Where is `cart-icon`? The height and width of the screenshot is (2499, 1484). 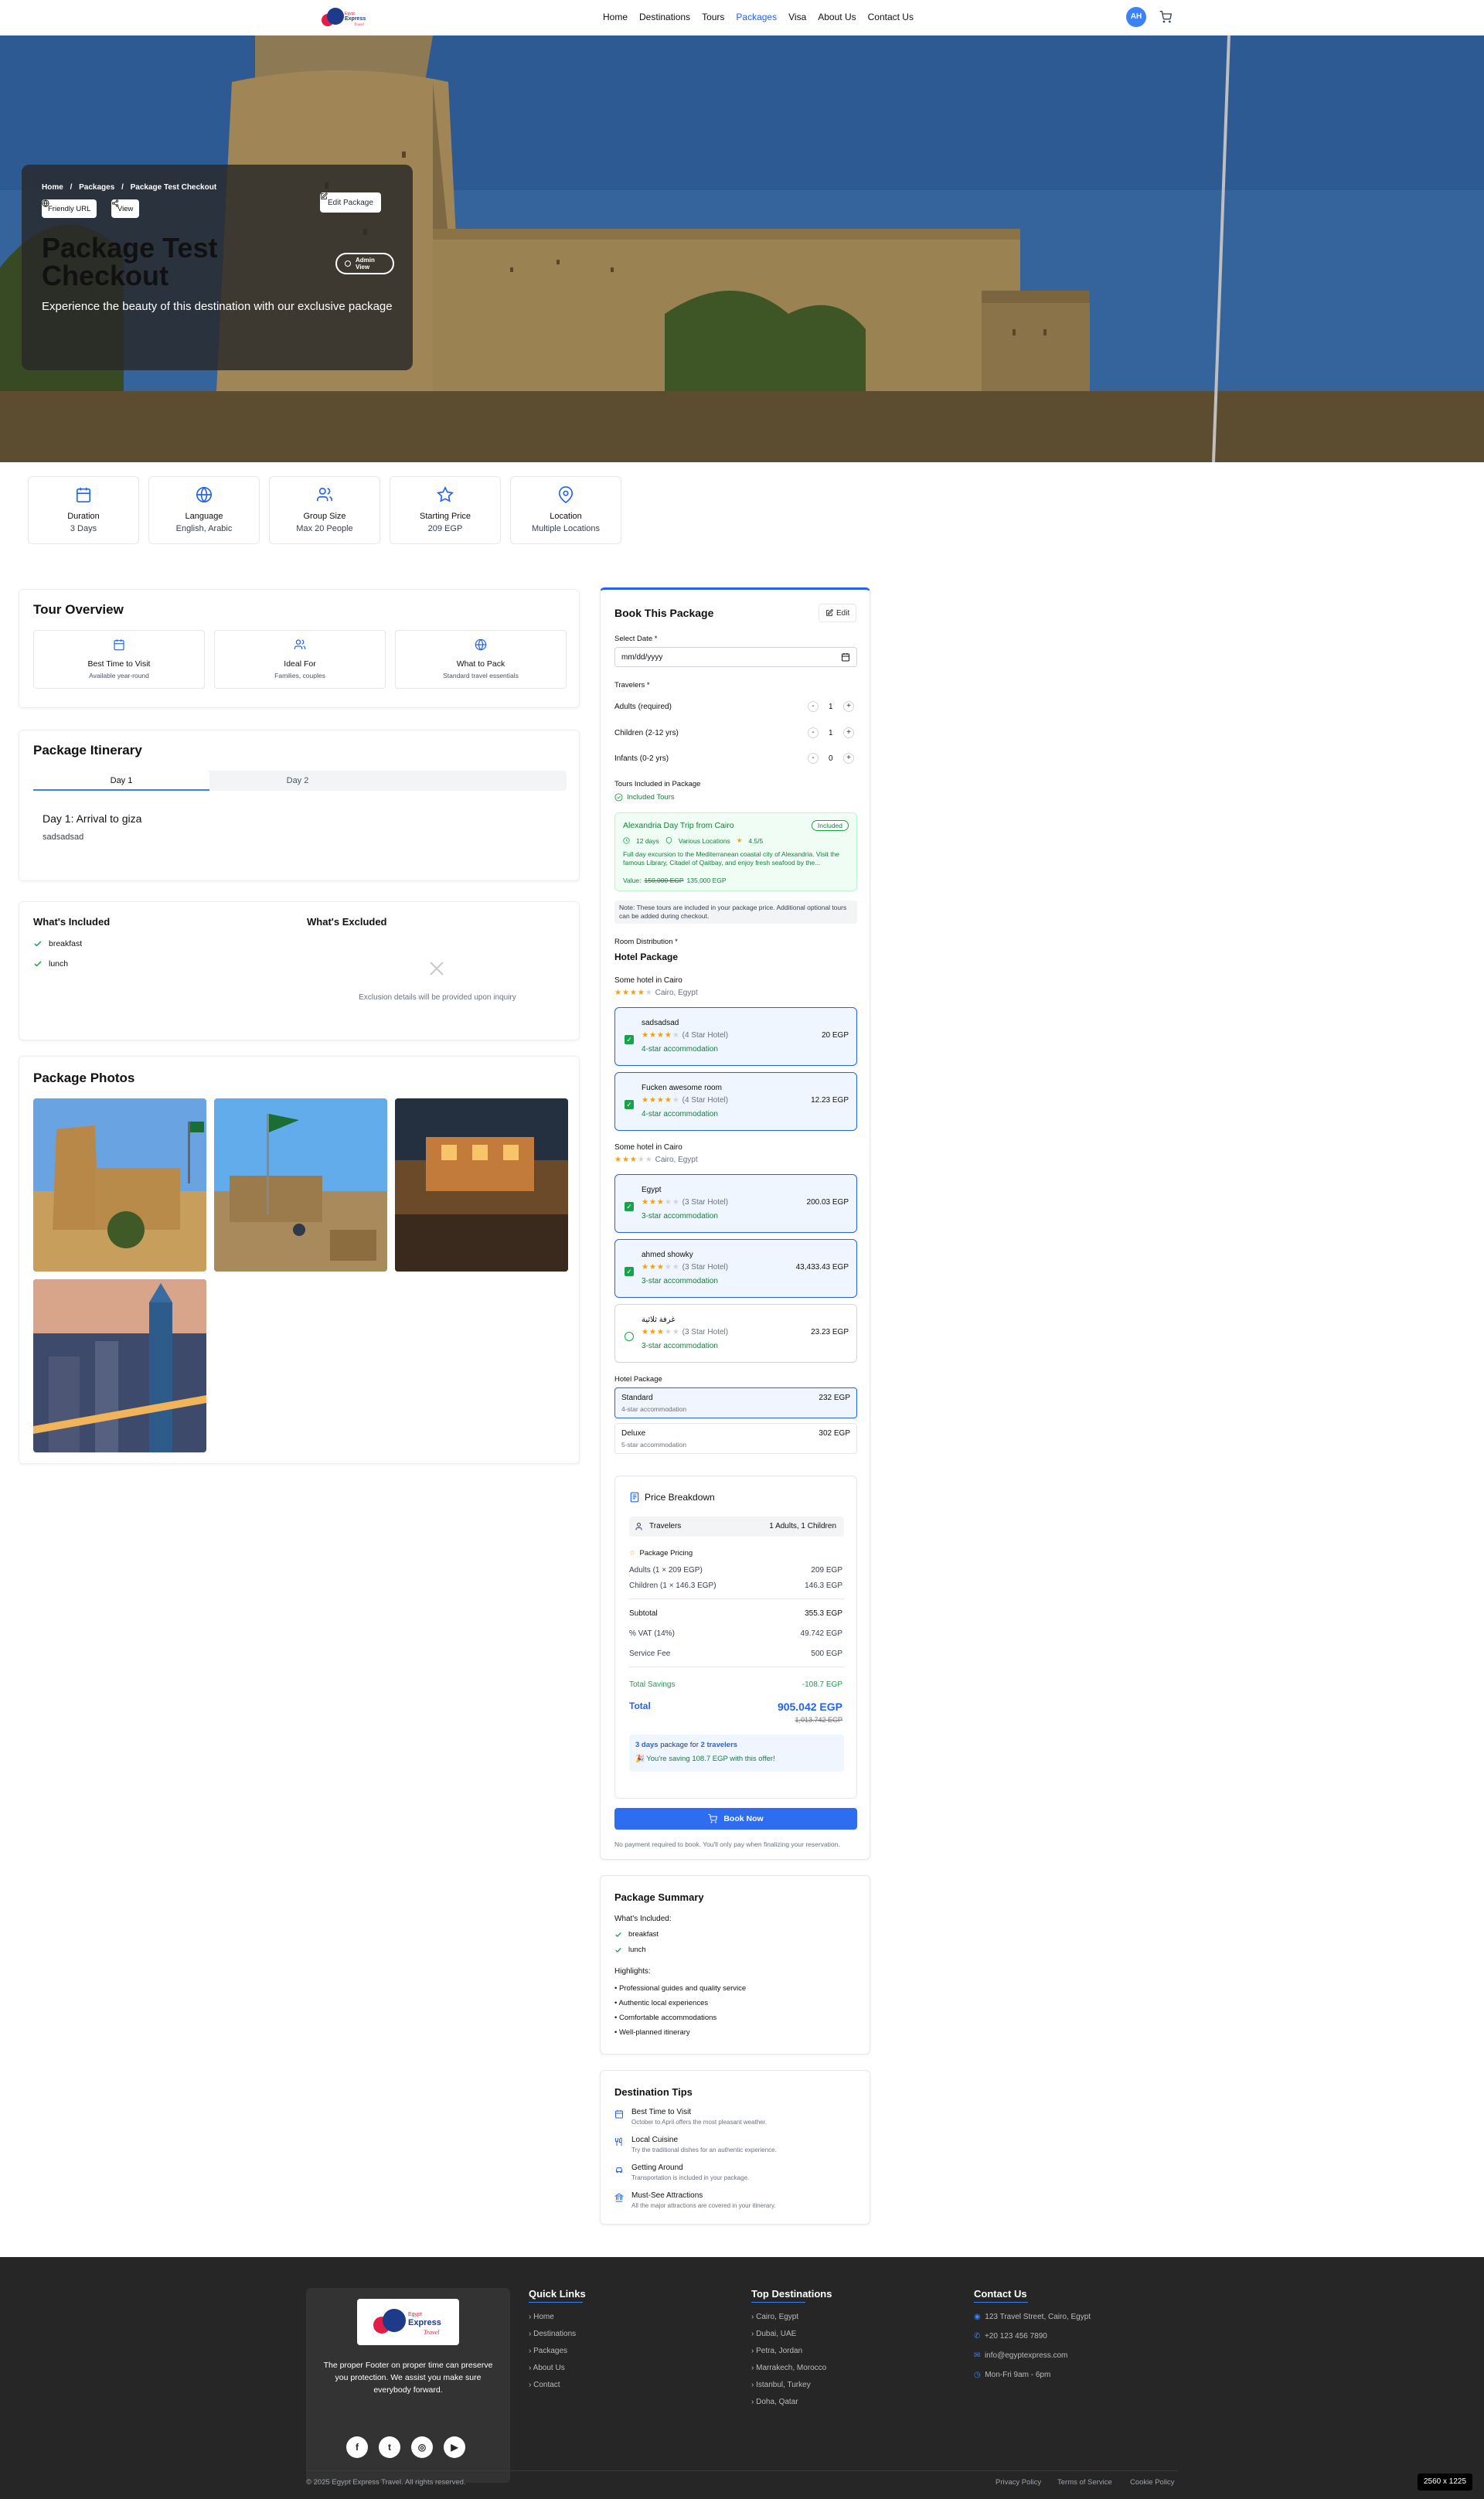 cart-icon is located at coordinates (1165, 17).